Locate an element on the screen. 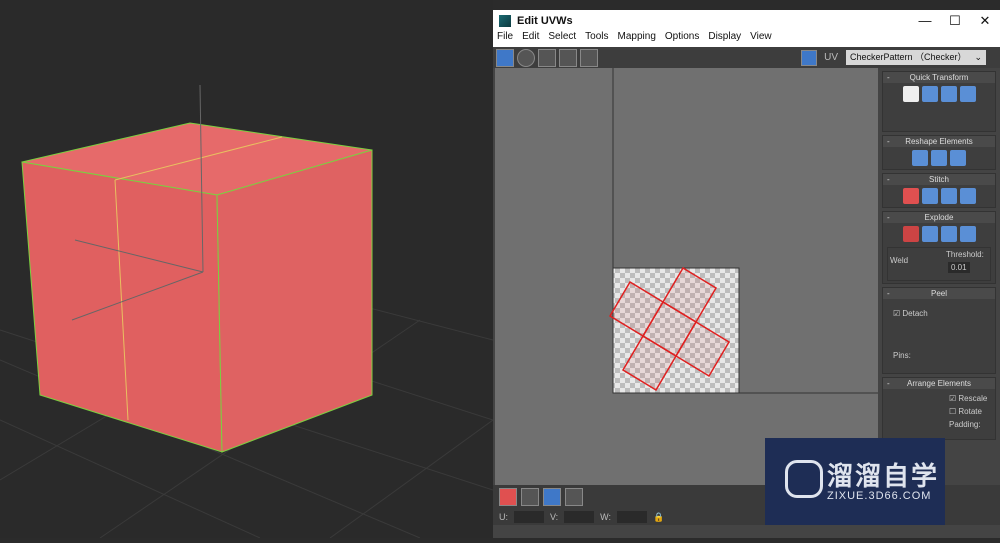  reshape-header: Reshape Elements is located at coordinates (939, 141).